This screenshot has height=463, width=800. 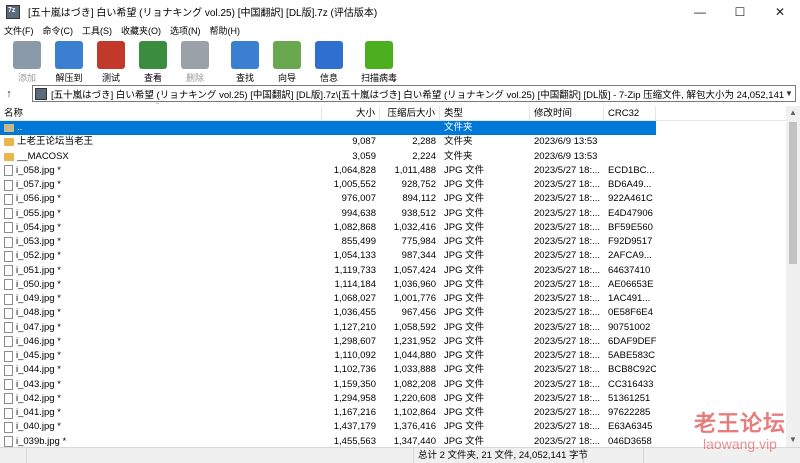 What do you see at coordinates (793, 193) in the screenshot?
I see `scrollbar-thumb` at bounding box center [793, 193].